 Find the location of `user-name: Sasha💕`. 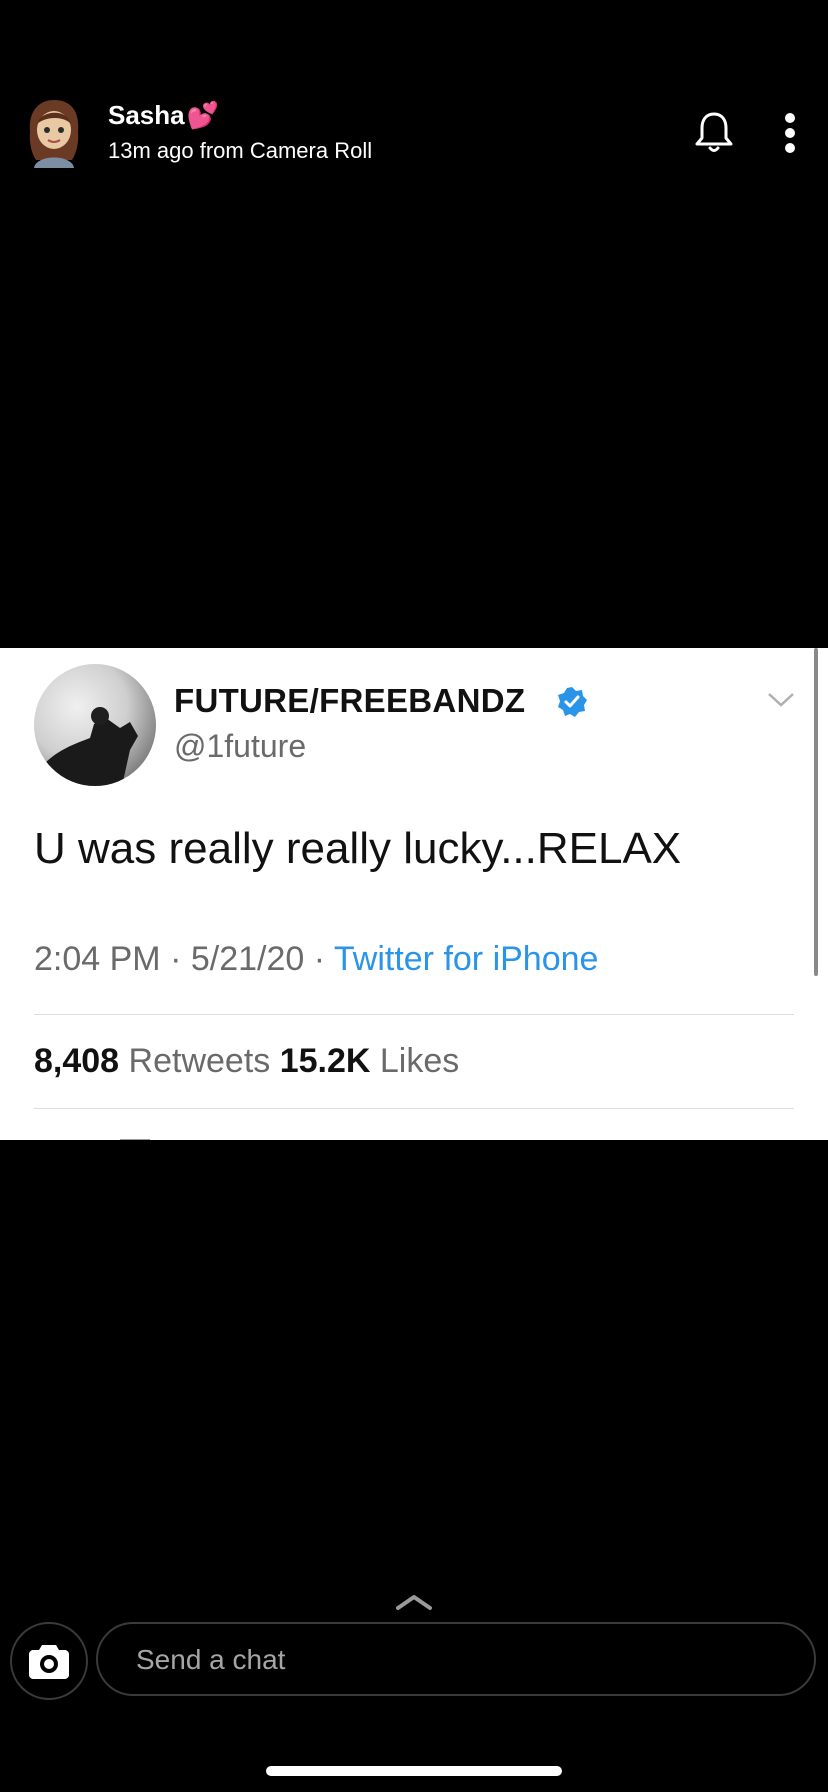

user-name: Sasha💕 is located at coordinates (163, 115).